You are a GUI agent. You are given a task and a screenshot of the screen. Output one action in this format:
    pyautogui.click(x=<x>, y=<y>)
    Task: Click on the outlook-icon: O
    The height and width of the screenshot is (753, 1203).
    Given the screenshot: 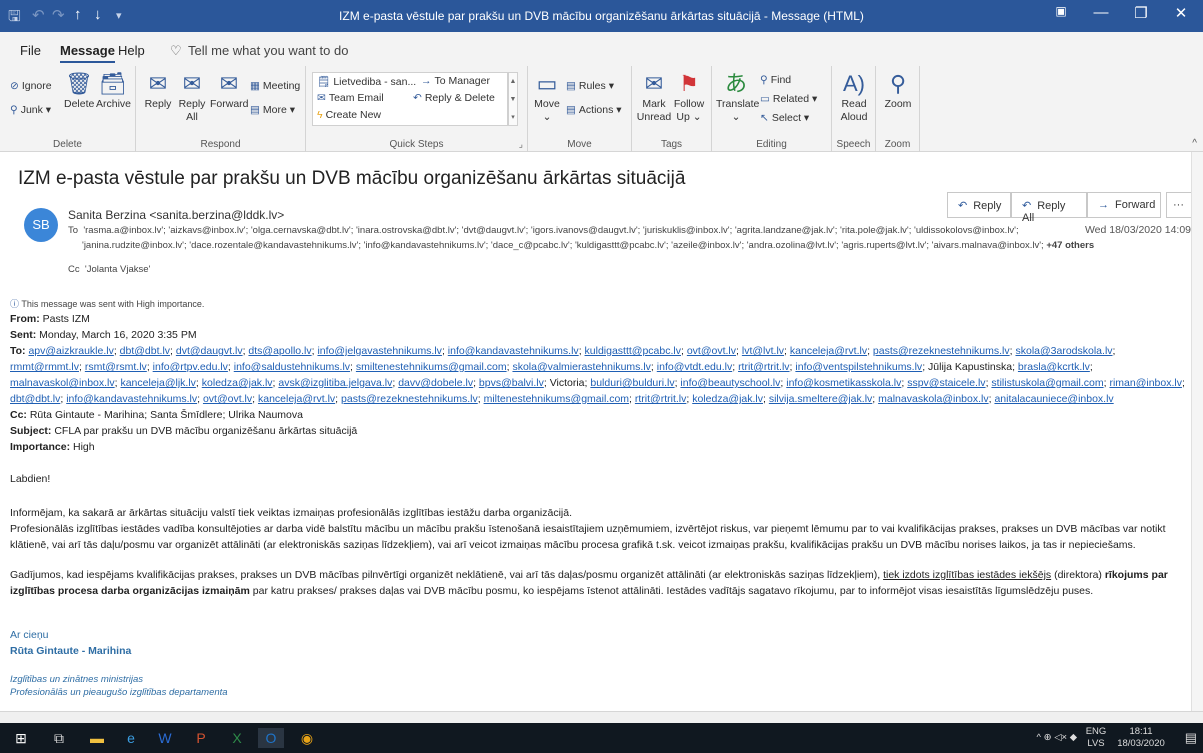 What is the action you would take?
    pyautogui.click(x=271, y=738)
    